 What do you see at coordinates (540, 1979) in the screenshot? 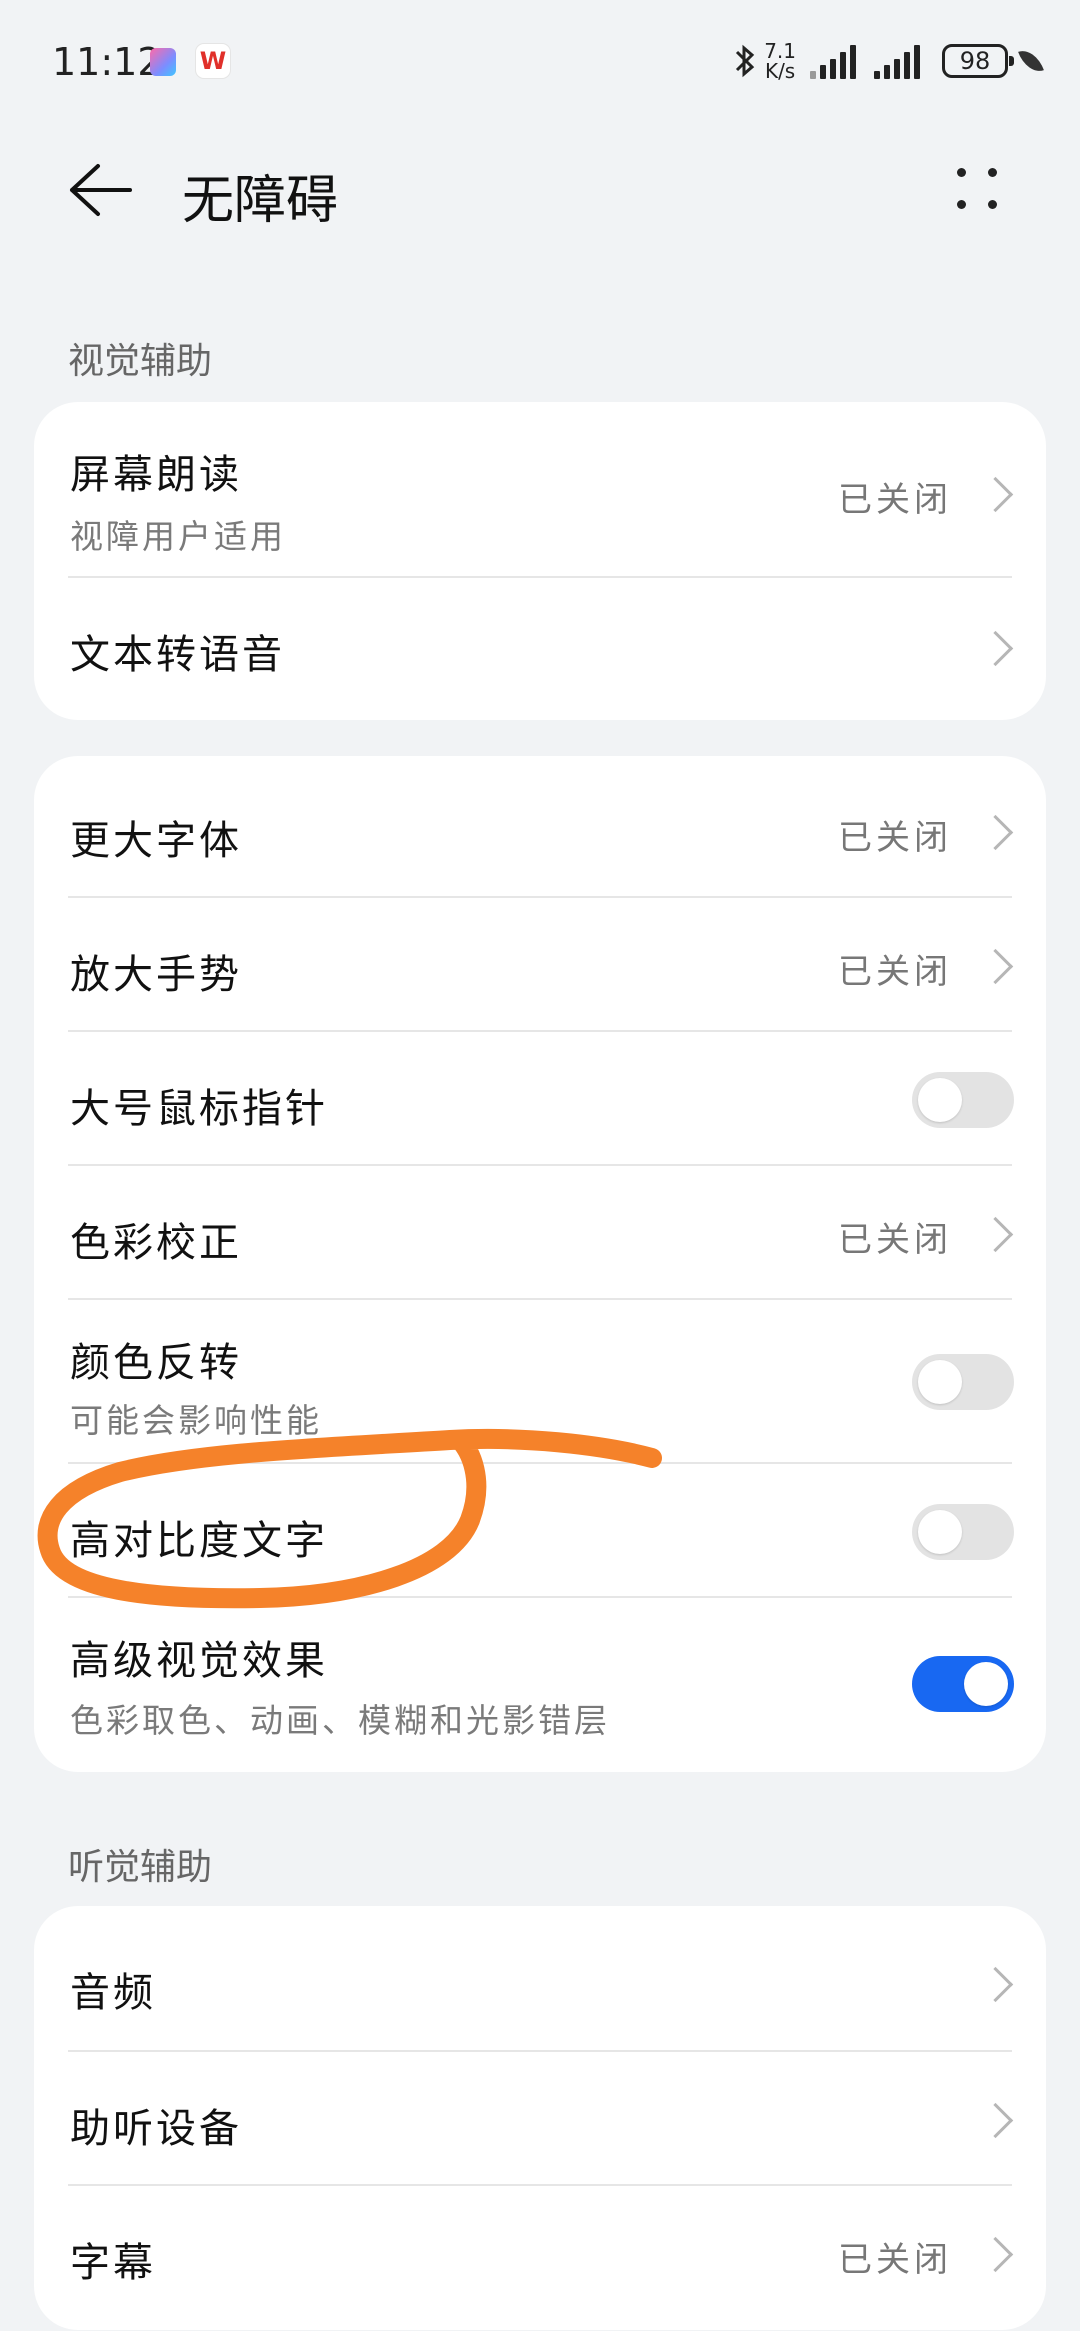
I see `row-audio: 音频` at bounding box center [540, 1979].